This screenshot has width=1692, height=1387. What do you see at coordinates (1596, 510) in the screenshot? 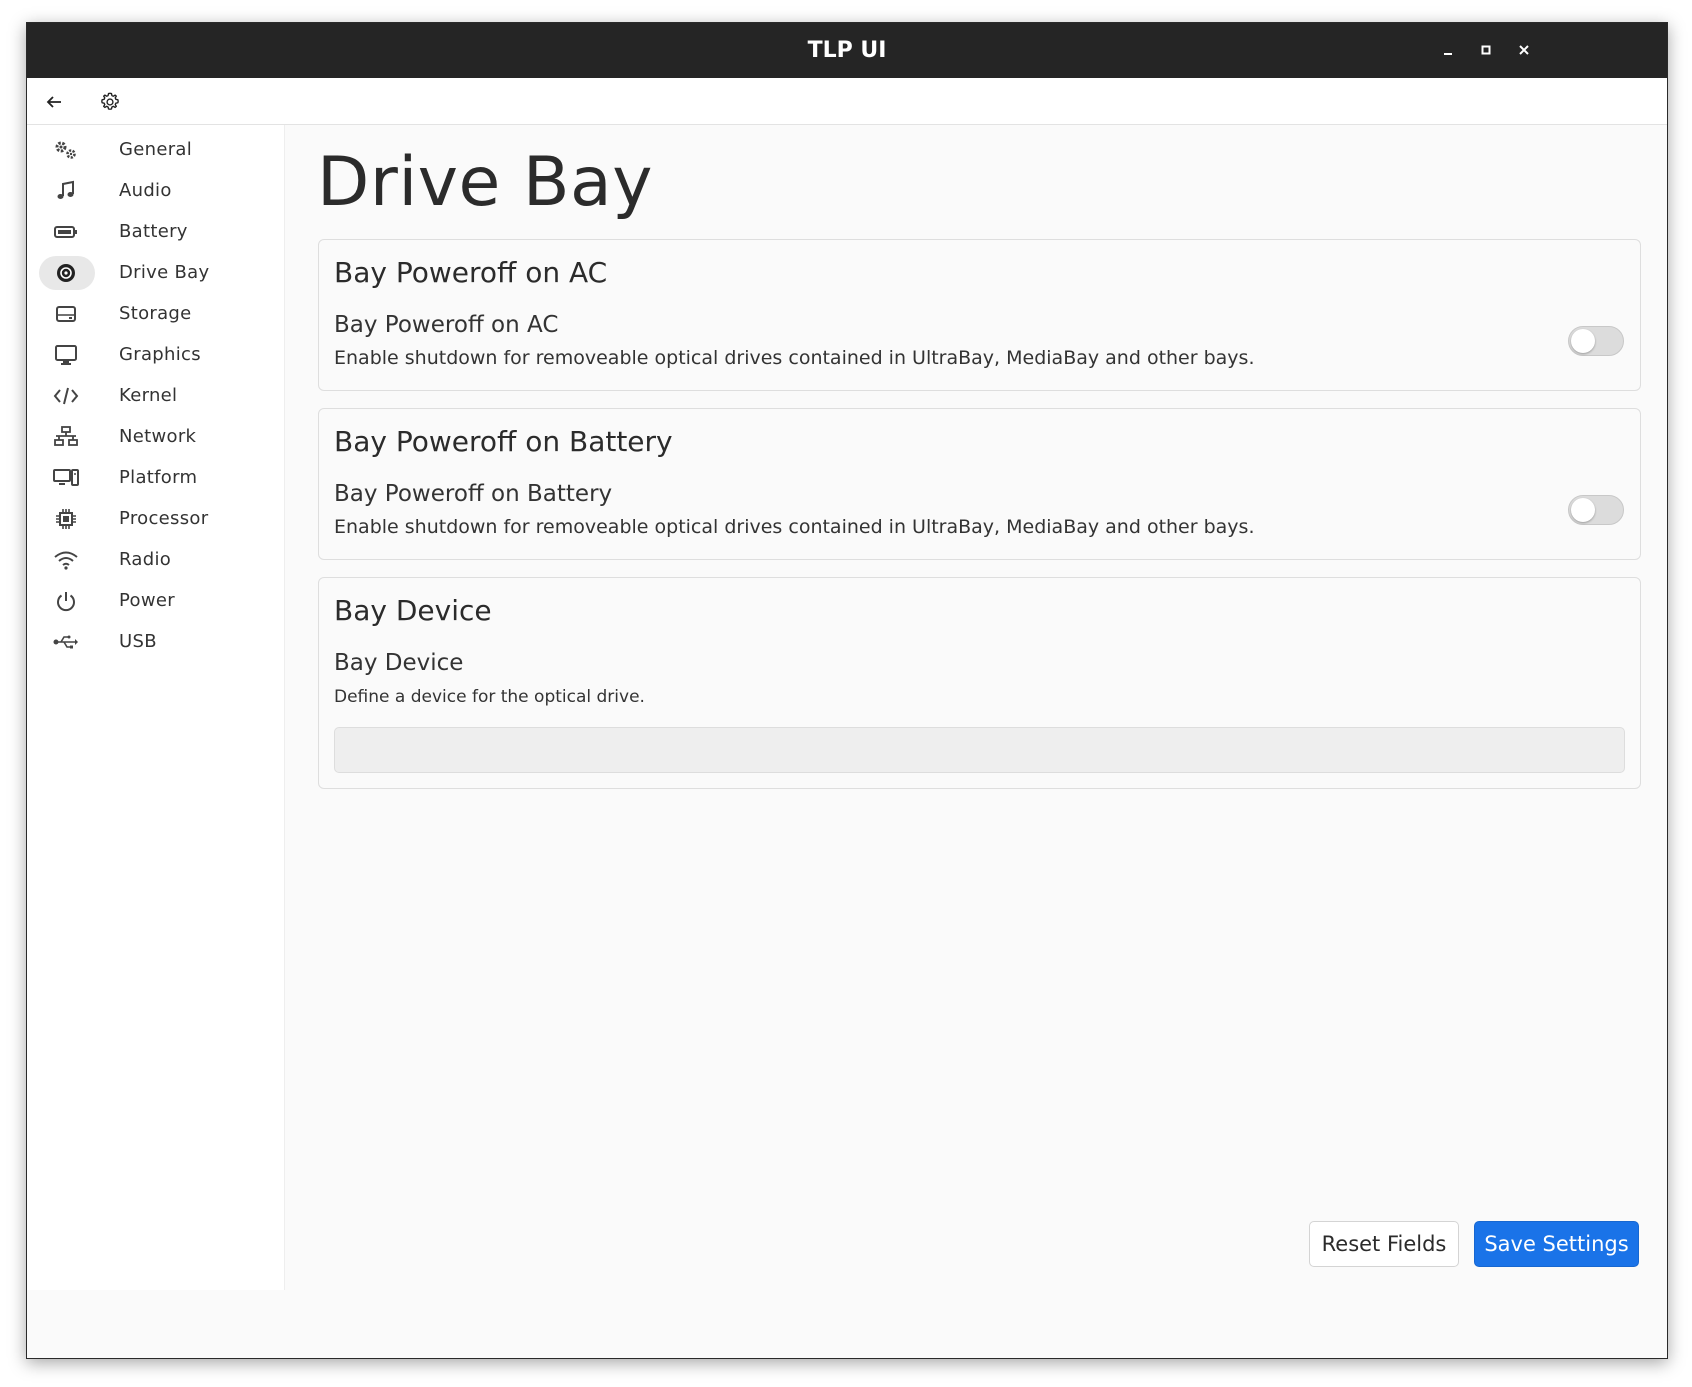
I see `bay-poweroff-battery-toggle` at bounding box center [1596, 510].